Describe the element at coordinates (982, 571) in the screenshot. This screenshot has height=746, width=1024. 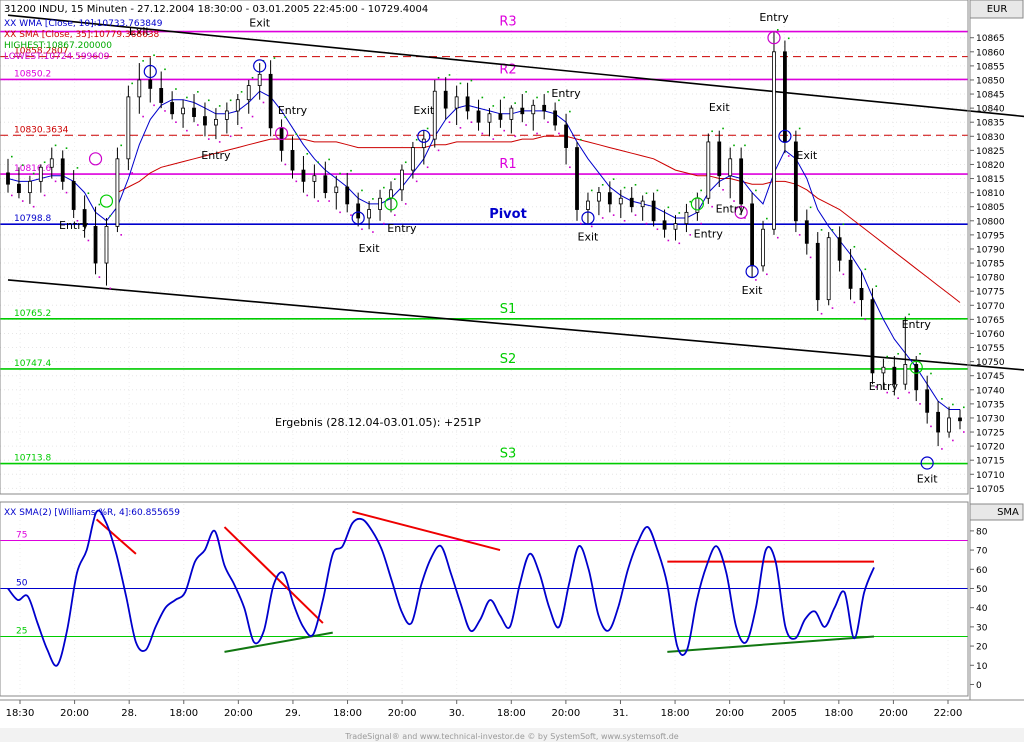
I see `indicator-tick-label: 60` at that location.